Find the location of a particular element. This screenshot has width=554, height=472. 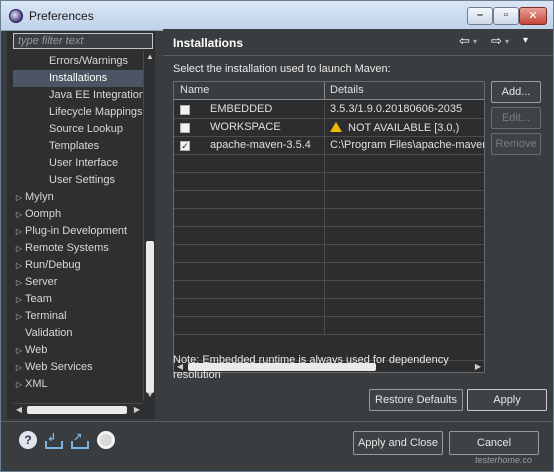

tree-item-label: User Settings is located at coordinates (82, 180).